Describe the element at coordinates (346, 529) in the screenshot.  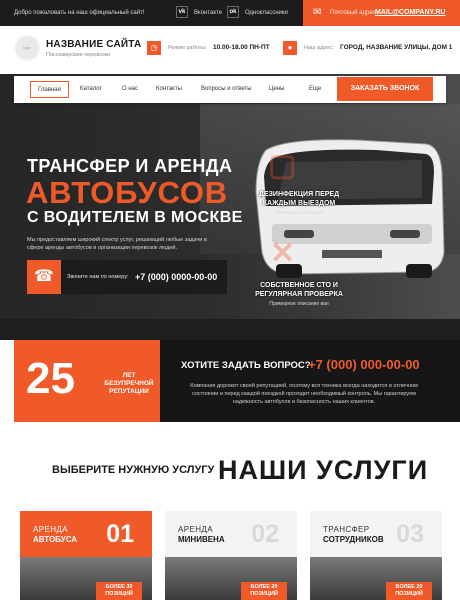
I see `service-card-line1: ТРАНСФЕР` at that location.